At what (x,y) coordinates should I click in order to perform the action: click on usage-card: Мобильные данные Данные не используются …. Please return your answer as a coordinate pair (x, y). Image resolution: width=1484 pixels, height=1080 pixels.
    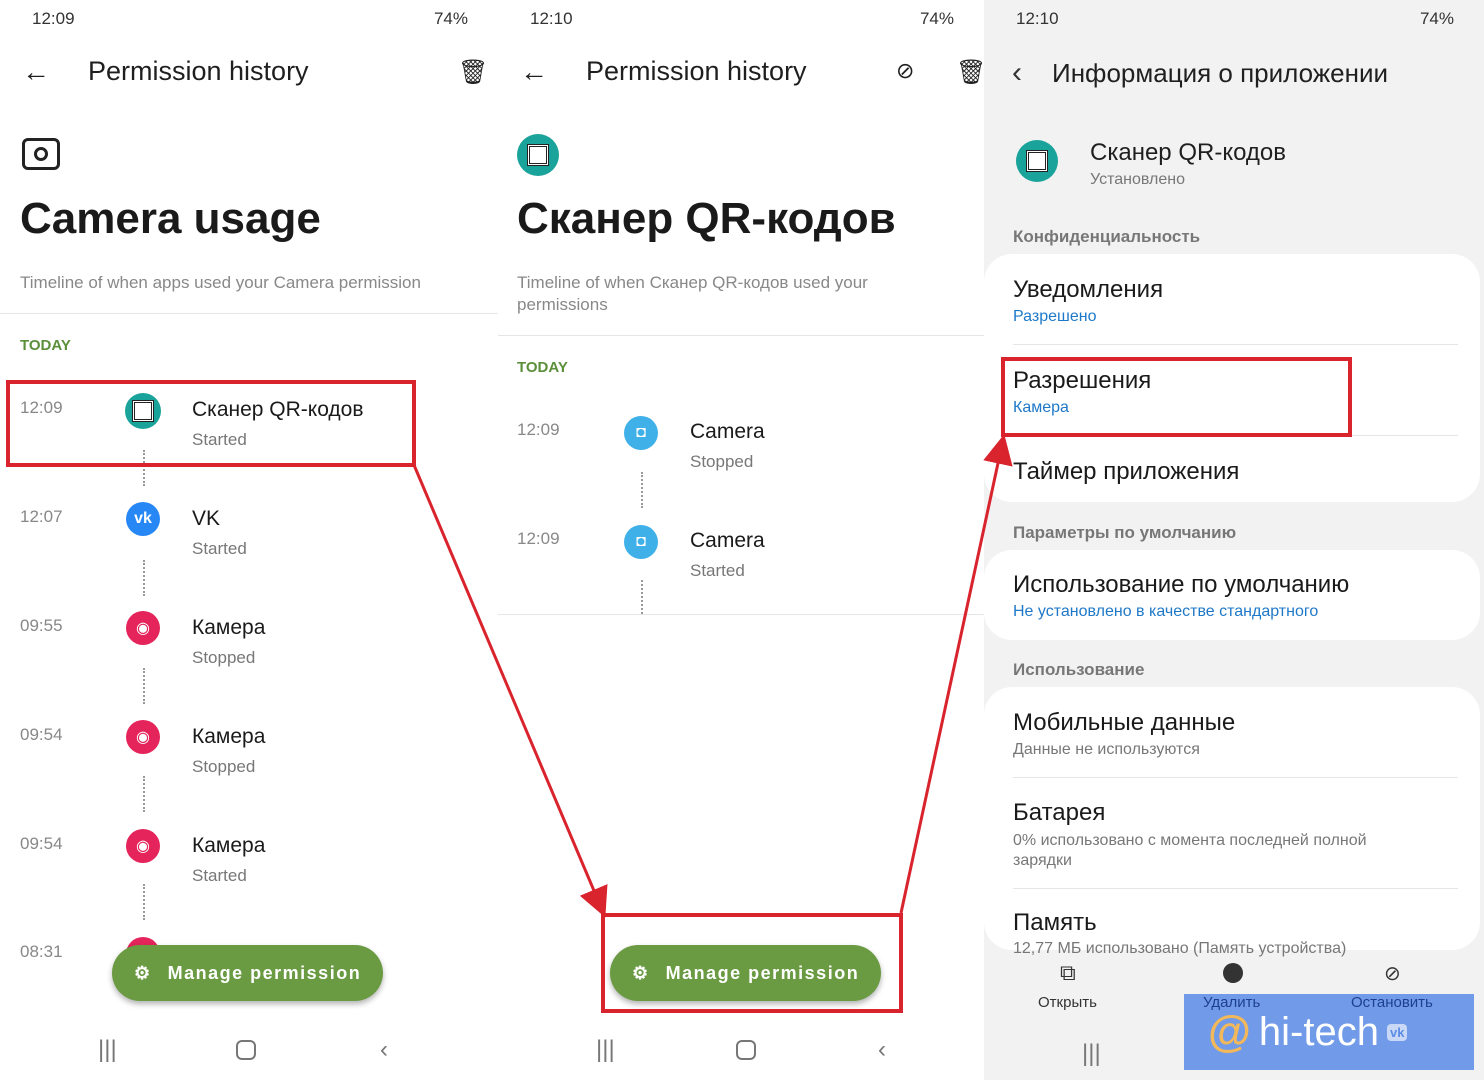
    Looking at the image, I should click on (1232, 822).